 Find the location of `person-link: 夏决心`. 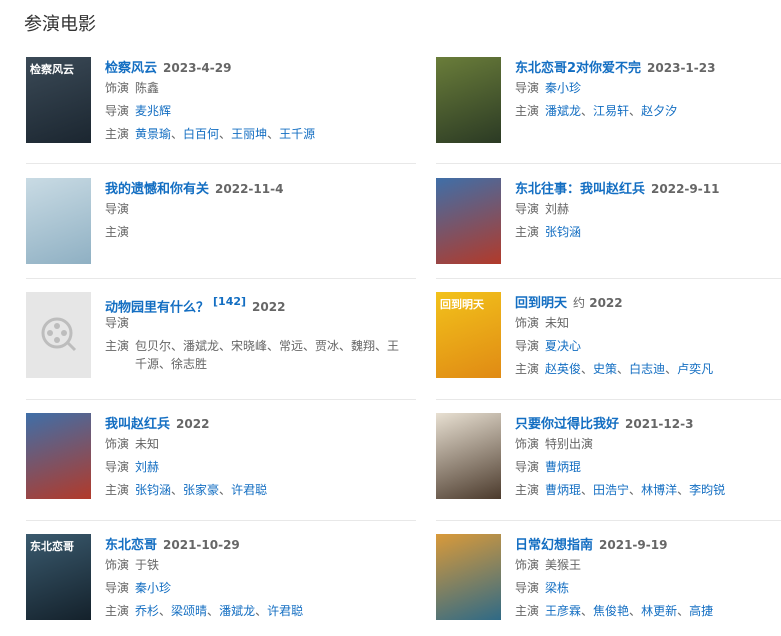

person-link: 夏决心 is located at coordinates (563, 346).